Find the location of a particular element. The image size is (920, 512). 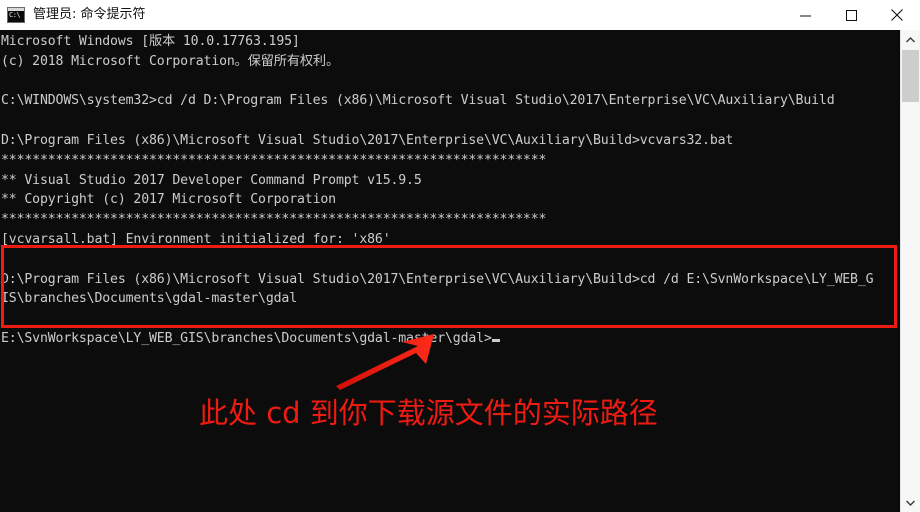

scrollbar-thumb is located at coordinates (910, 76).